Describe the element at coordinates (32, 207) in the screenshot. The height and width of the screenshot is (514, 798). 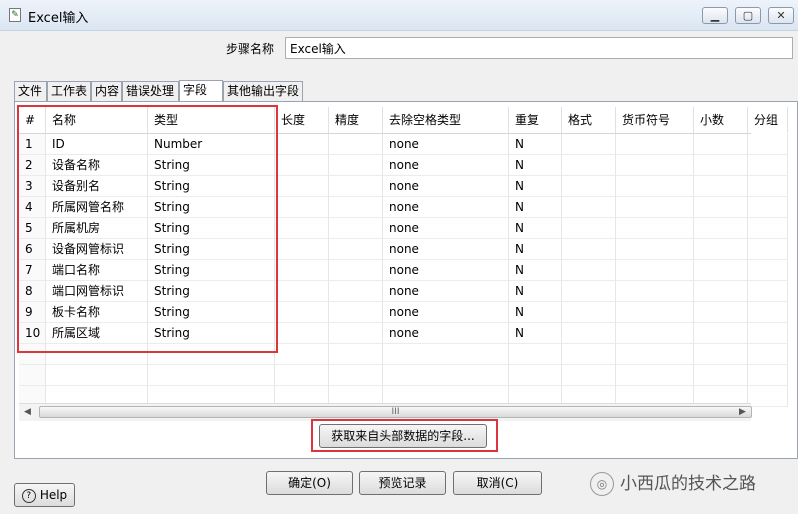
I see `cell-index: 4` at that location.